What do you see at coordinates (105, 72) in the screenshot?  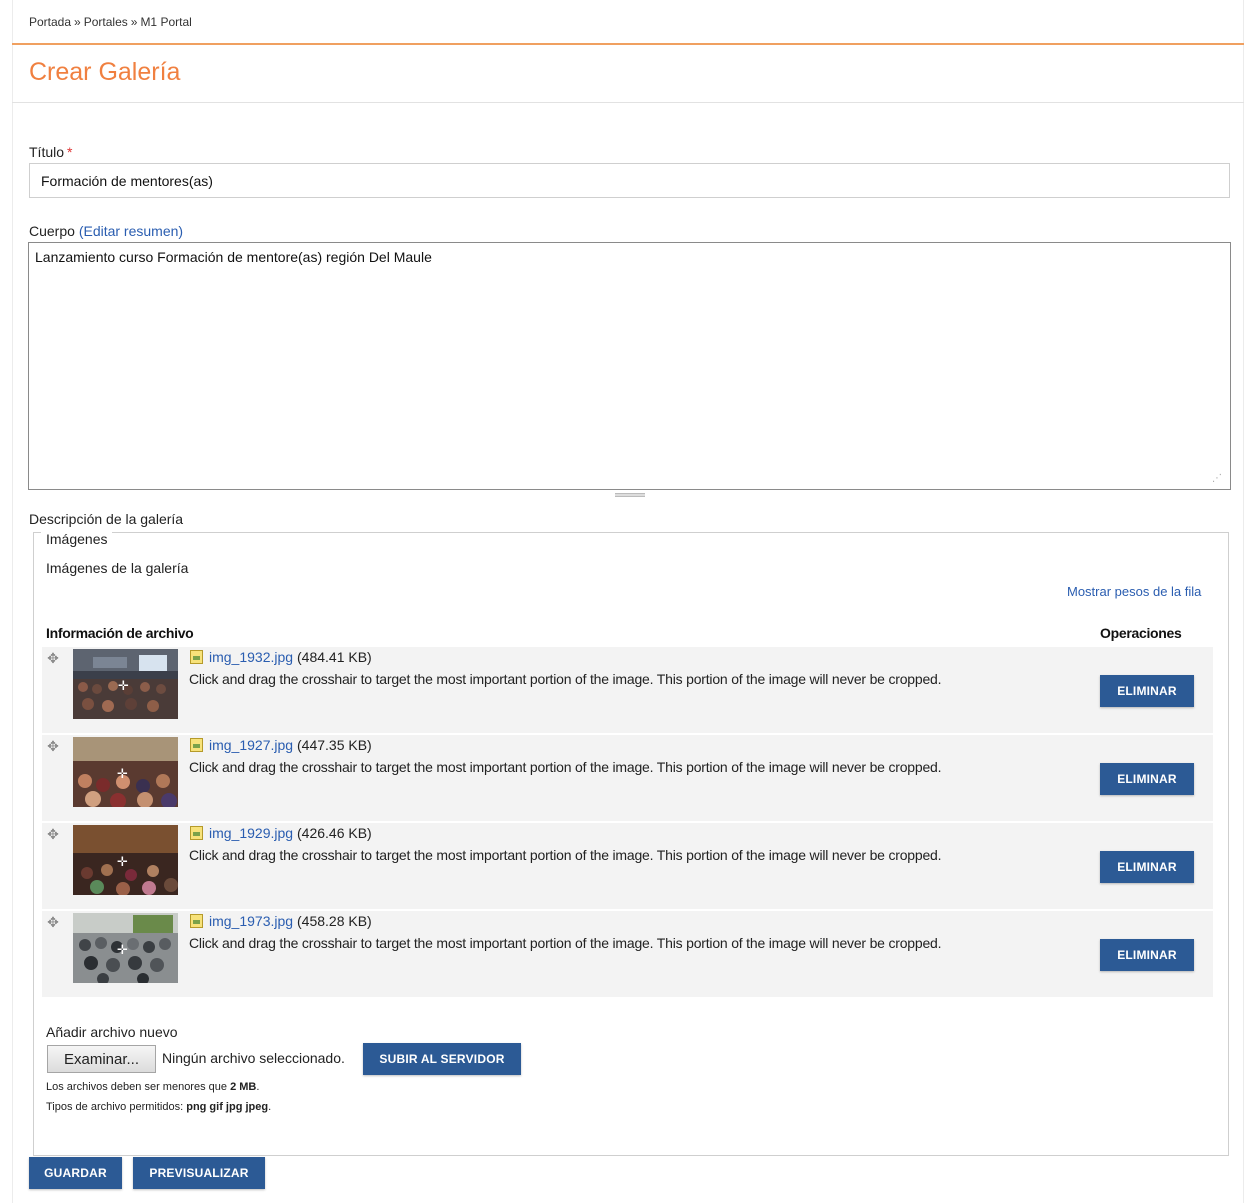 I see `page-title: Crear Galería` at bounding box center [105, 72].